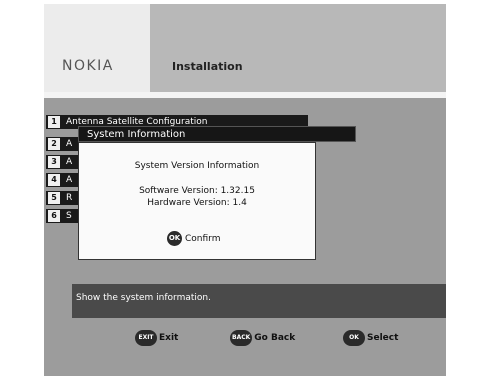 Image resolution: width=490 pixels, height=378 pixels. I want to click on menu-item-4: 4 A, so click(64, 180).